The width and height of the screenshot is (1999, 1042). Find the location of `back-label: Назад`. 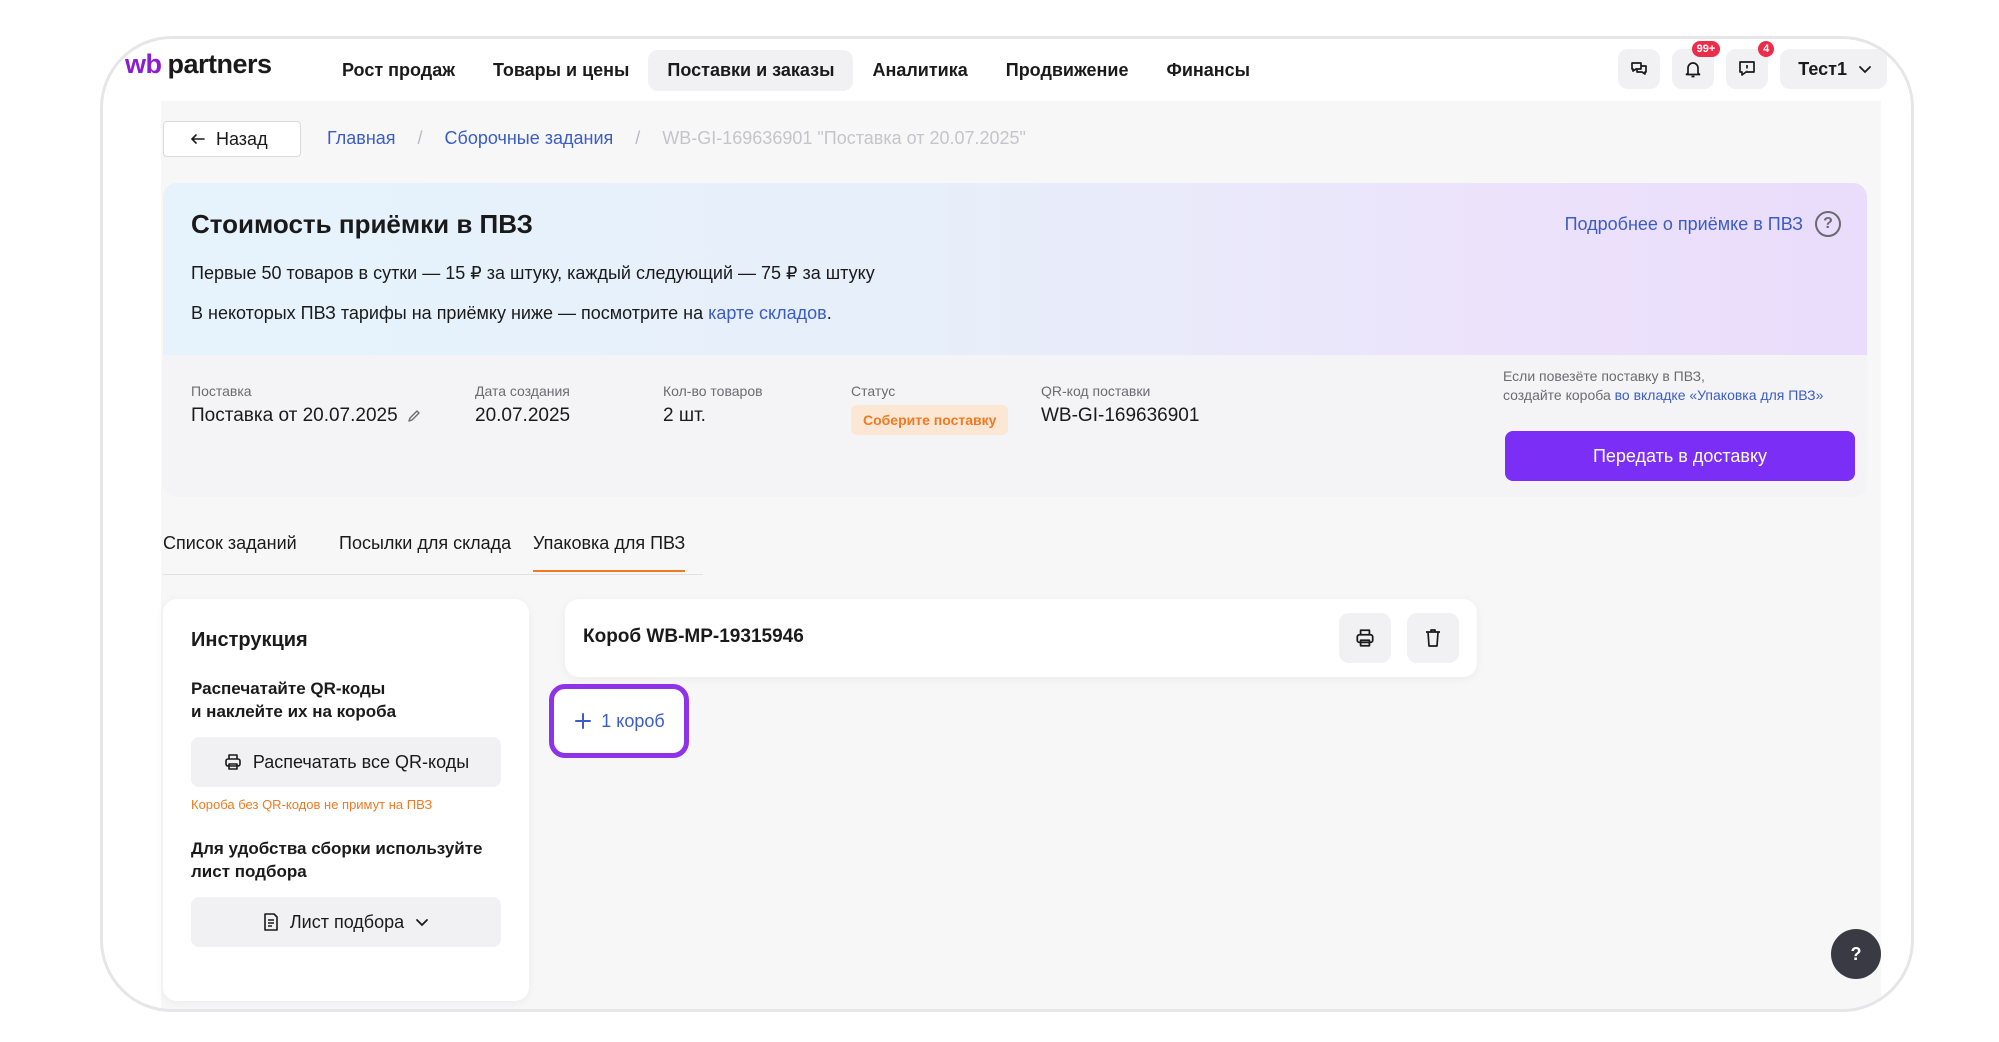

back-label: Назад is located at coordinates (242, 138).